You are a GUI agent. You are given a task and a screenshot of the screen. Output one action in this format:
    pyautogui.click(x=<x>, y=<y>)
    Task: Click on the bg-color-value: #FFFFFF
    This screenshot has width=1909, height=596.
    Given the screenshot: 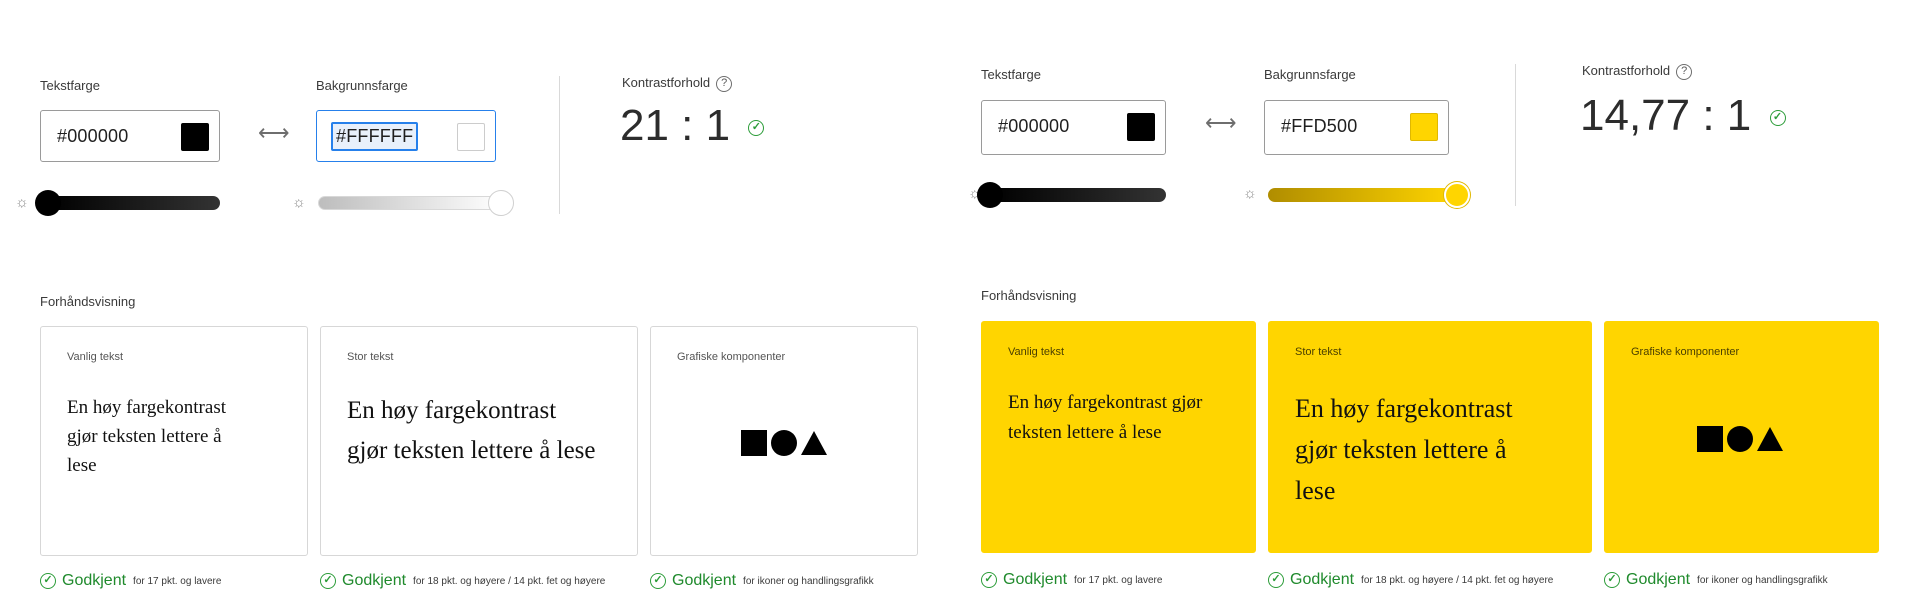 What is the action you would take?
    pyautogui.click(x=375, y=136)
    